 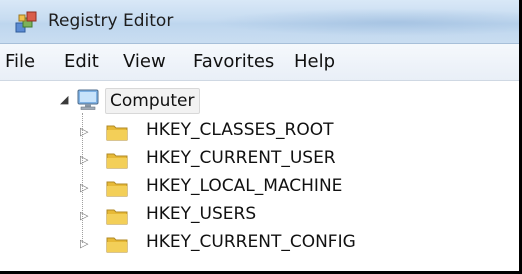 What do you see at coordinates (144, 61) in the screenshot?
I see `menu-view: View` at bounding box center [144, 61].